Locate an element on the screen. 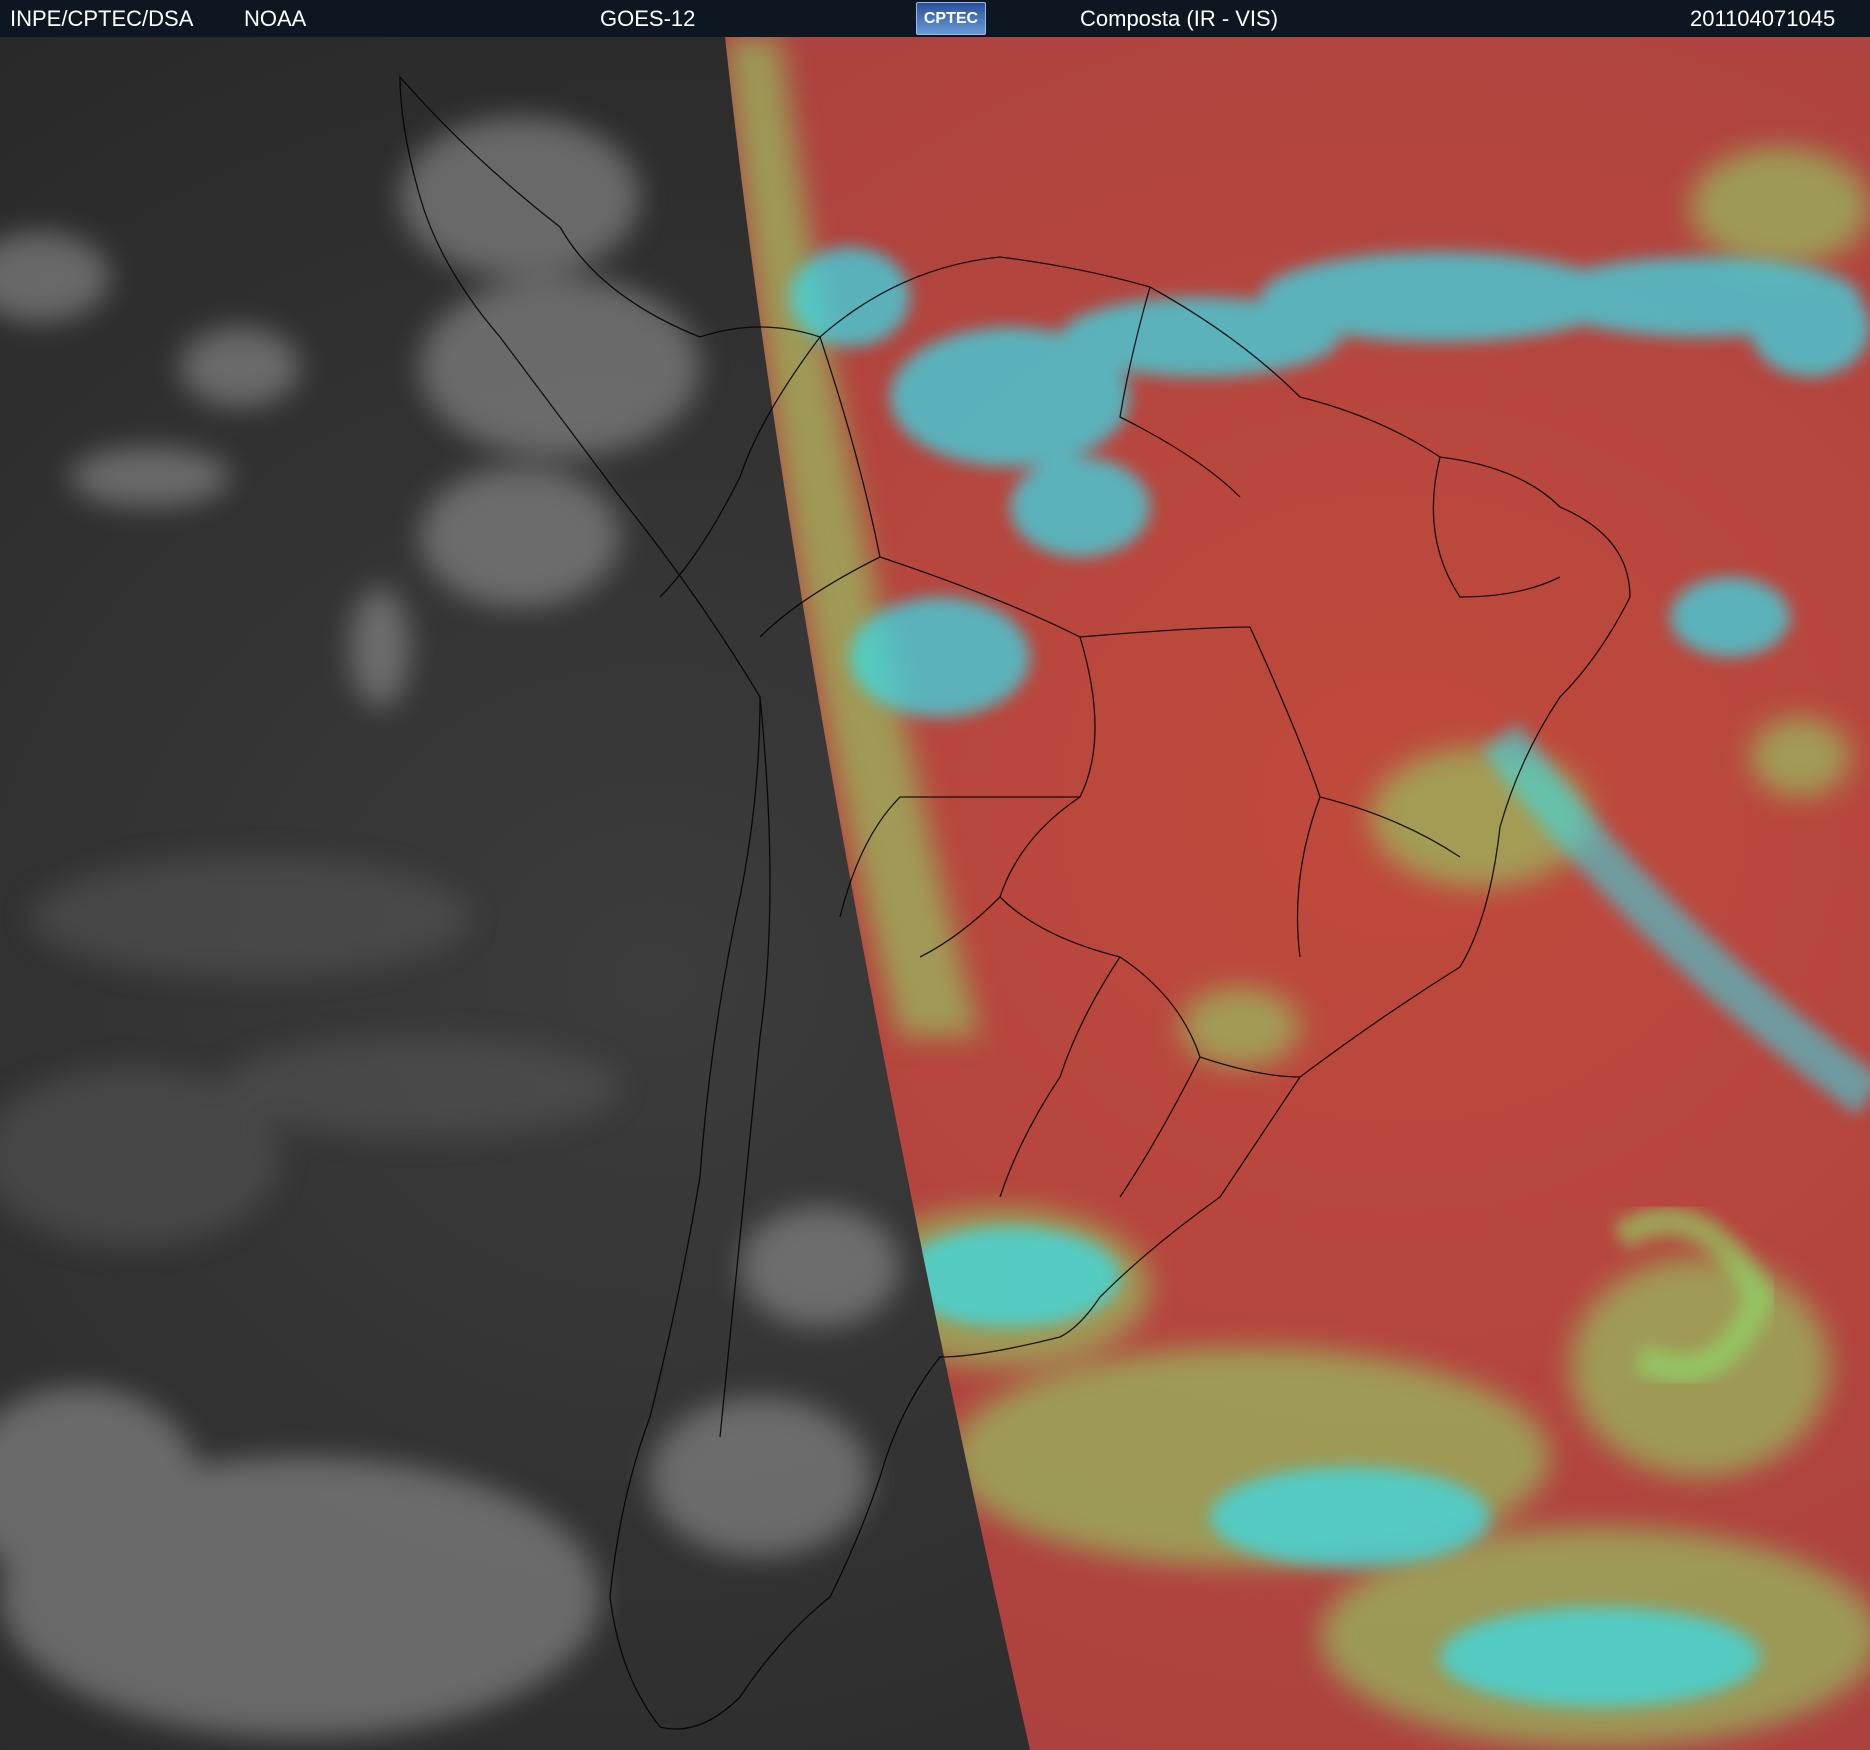  agency-label: NOAA is located at coordinates (275, 18).